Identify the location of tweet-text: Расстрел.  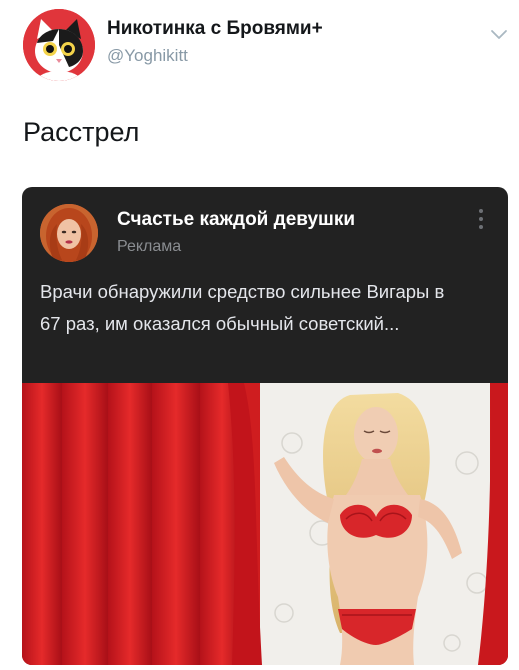
(81, 132).